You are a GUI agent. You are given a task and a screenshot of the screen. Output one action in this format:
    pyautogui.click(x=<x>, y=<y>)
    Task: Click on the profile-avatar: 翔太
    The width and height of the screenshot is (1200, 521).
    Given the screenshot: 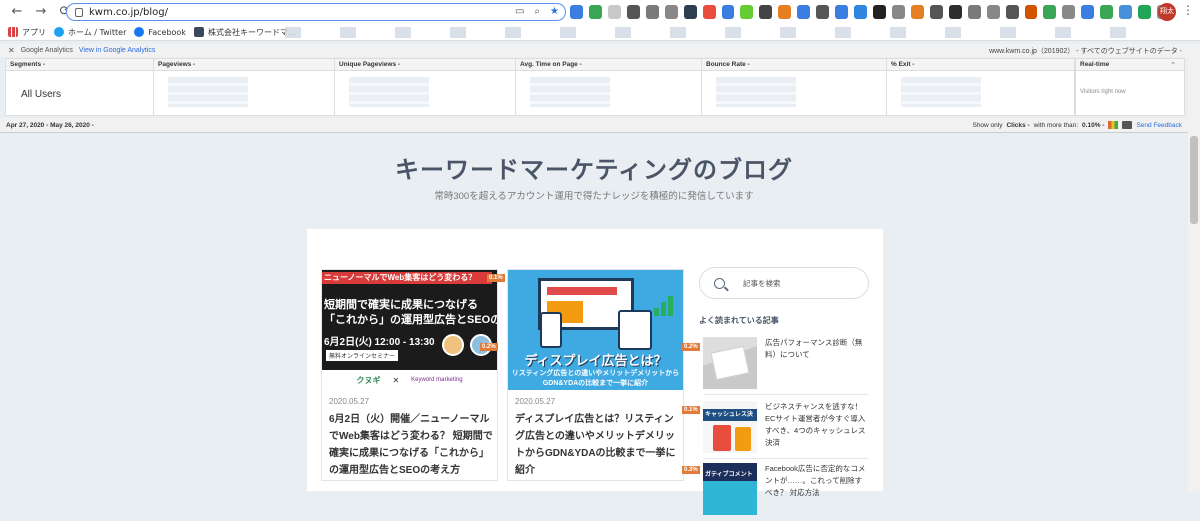 What is the action you would take?
    pyautogui.click(x=1167, y=12)
    